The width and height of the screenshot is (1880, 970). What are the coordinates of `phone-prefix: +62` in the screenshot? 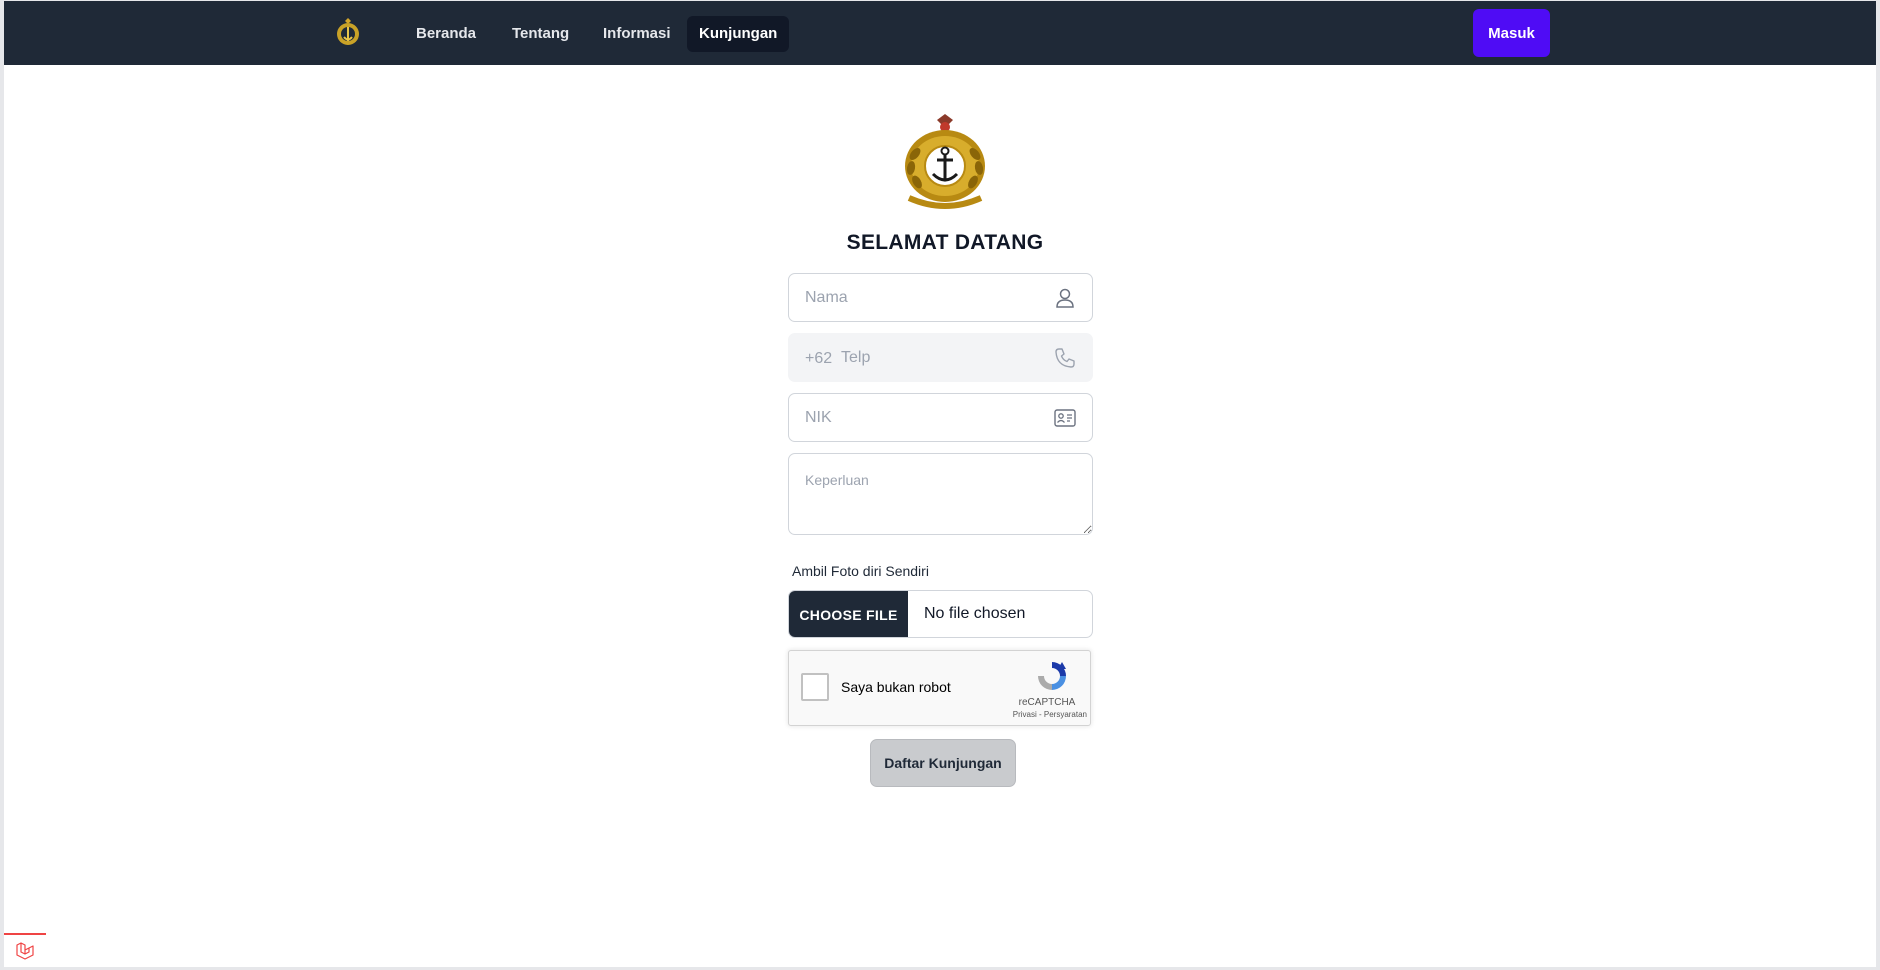 It's located at (819, 358).